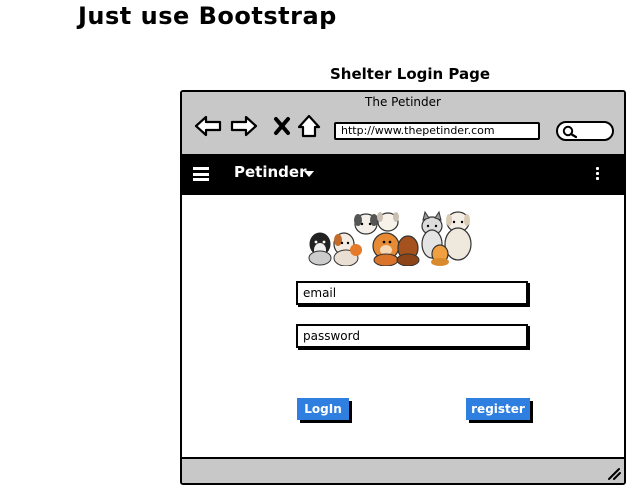 The width and height of the screenshot is (628, 489). Describe the element at coordinates (412, 293) in the screenshot. I see `email-field: email` at that location.